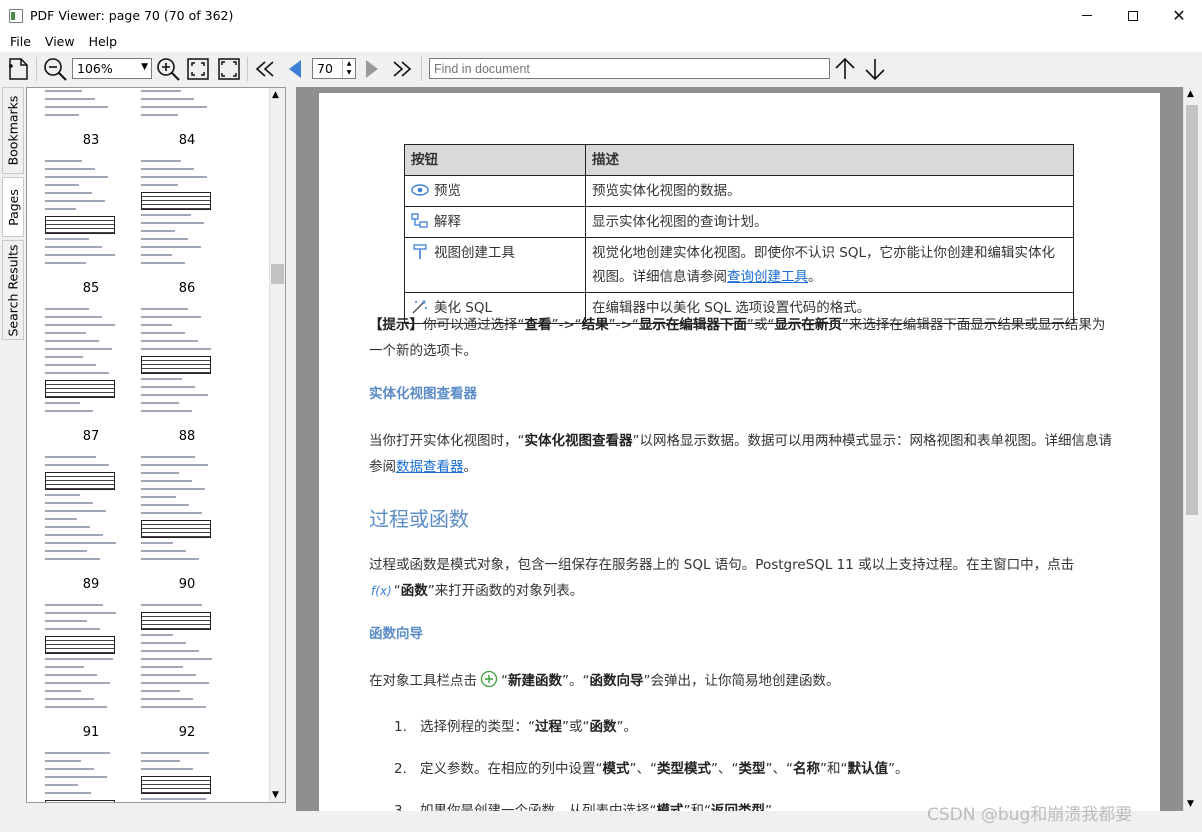  Describe the element at coordinates (348, 68) in the screenshot. I see `spin-arrows-icon: ▲ ▼` at that location.